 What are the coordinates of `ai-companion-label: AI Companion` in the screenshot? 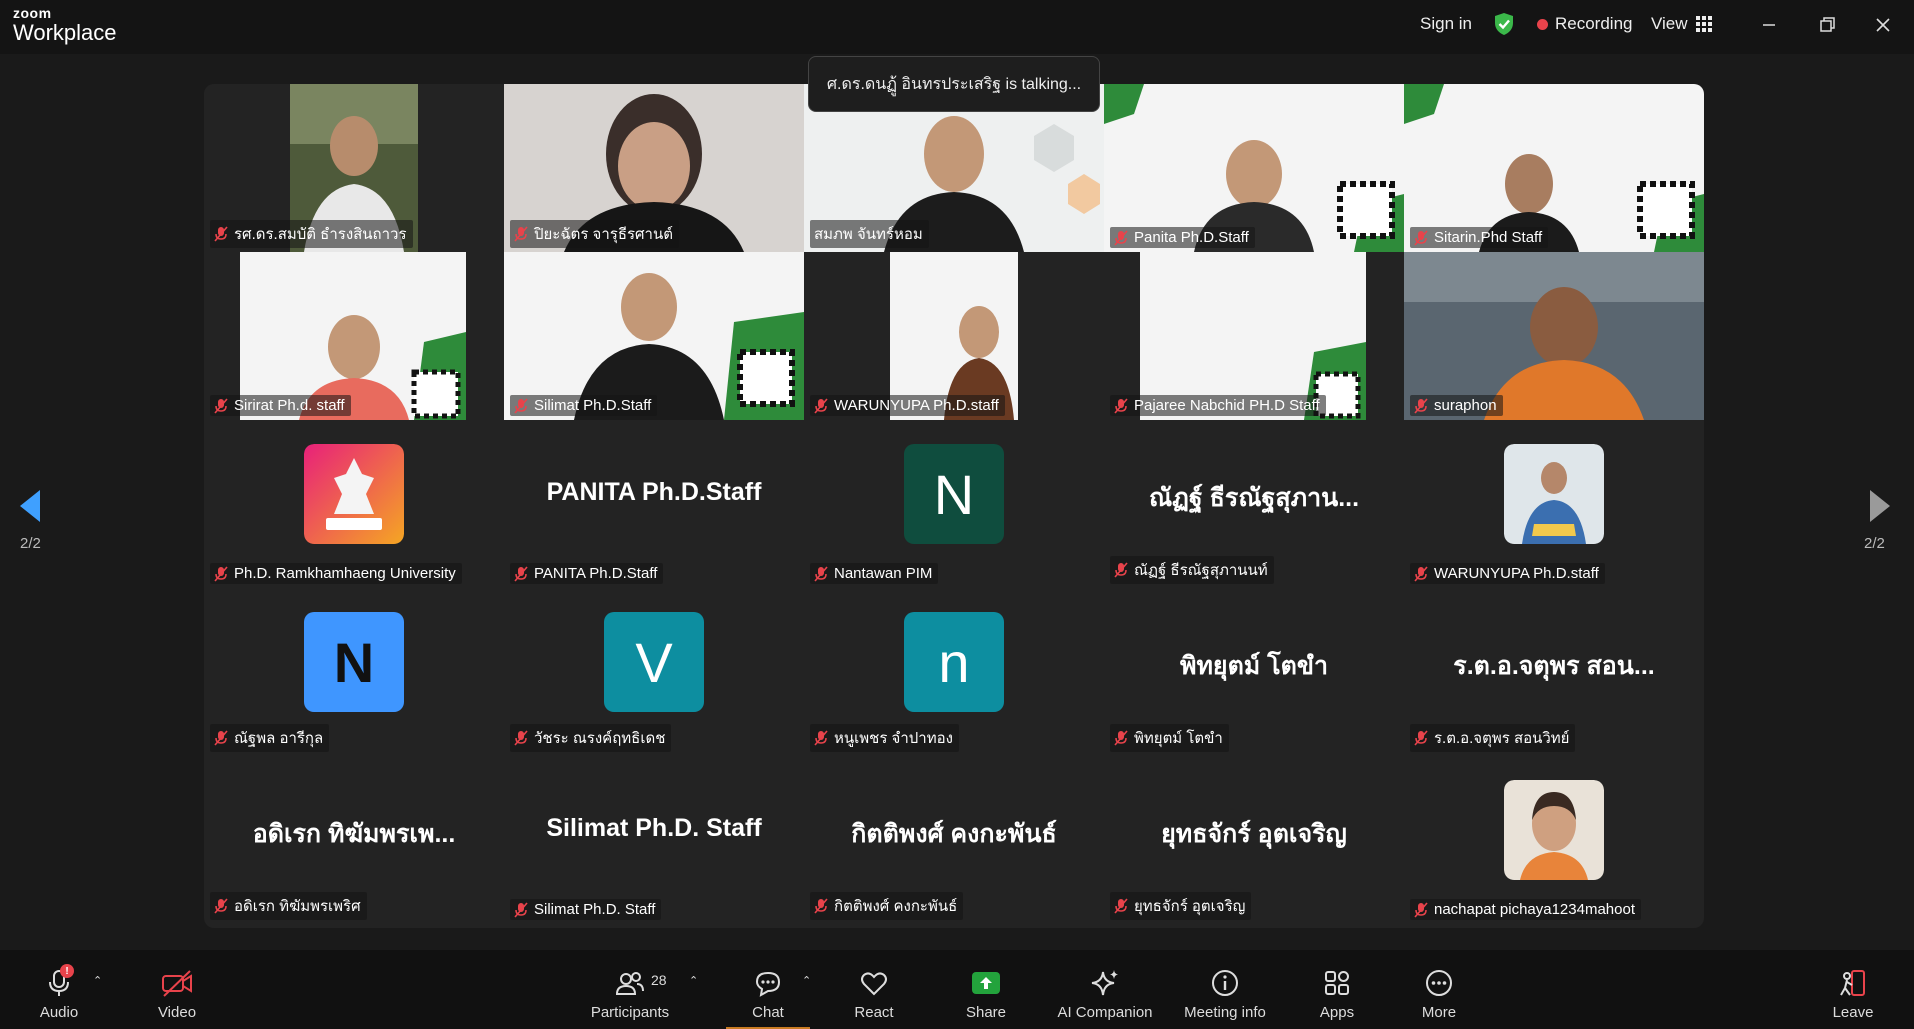 It's located at (1105, 1012).